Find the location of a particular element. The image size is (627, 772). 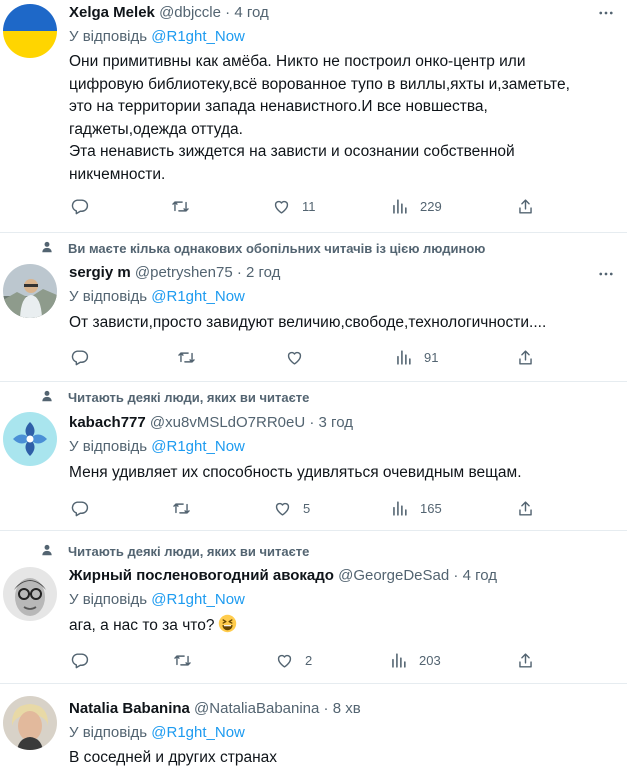

tweet-text: ага, а нас то за что? is located at coordinates (339, 626).